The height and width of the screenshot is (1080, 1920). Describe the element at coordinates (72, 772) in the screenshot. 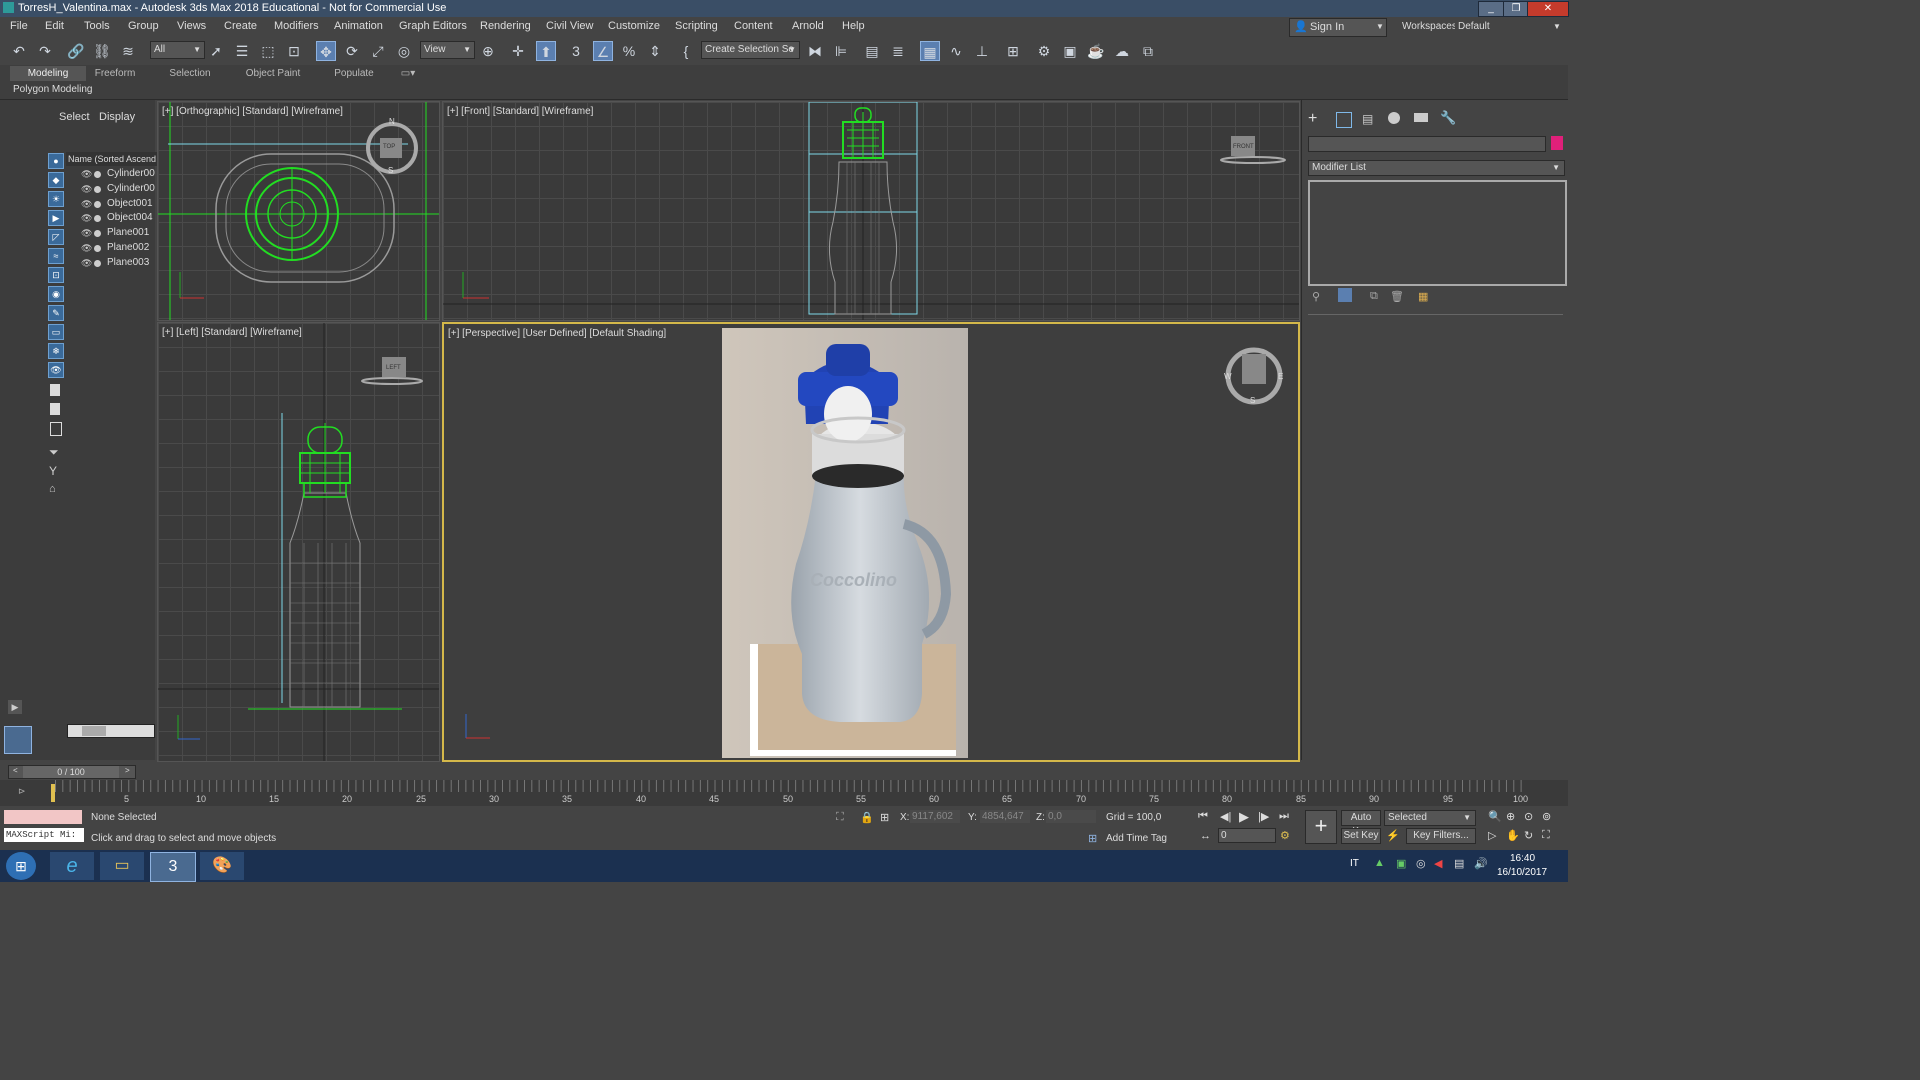

I see `time-slider-track: < 0 / 100 >` at that location.